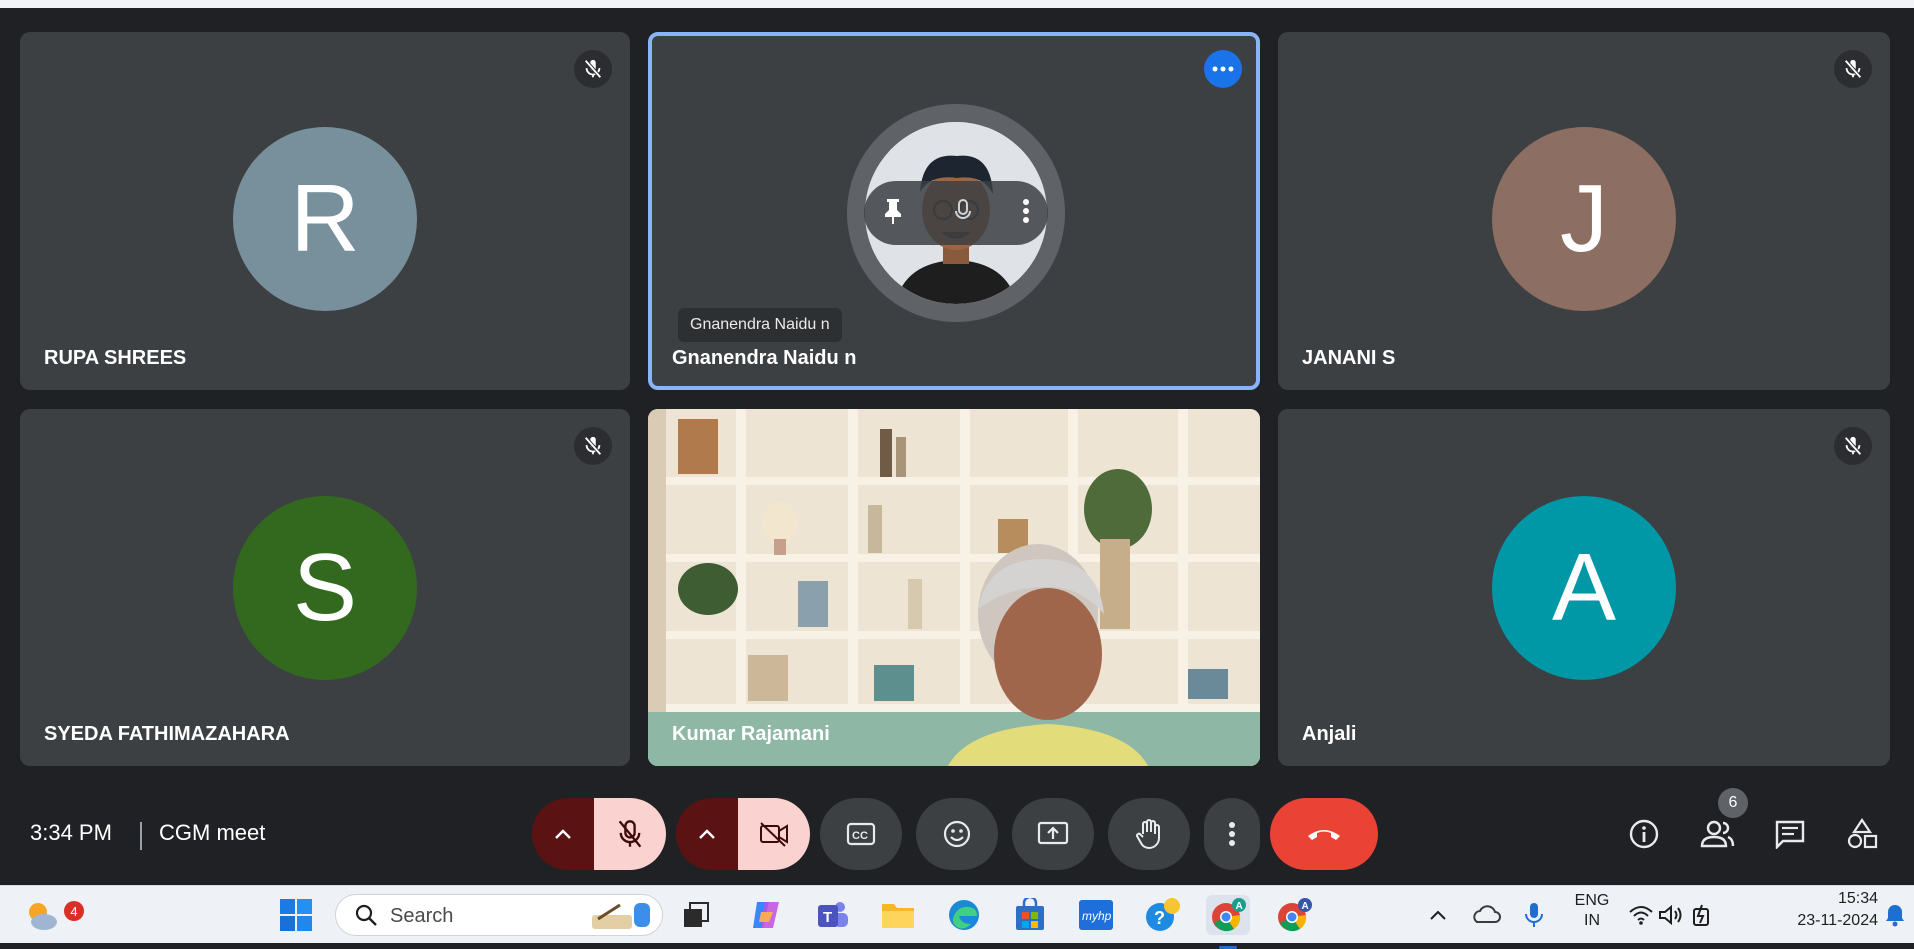  I want to click on chrome-button-2: A, so click(1294, 915).